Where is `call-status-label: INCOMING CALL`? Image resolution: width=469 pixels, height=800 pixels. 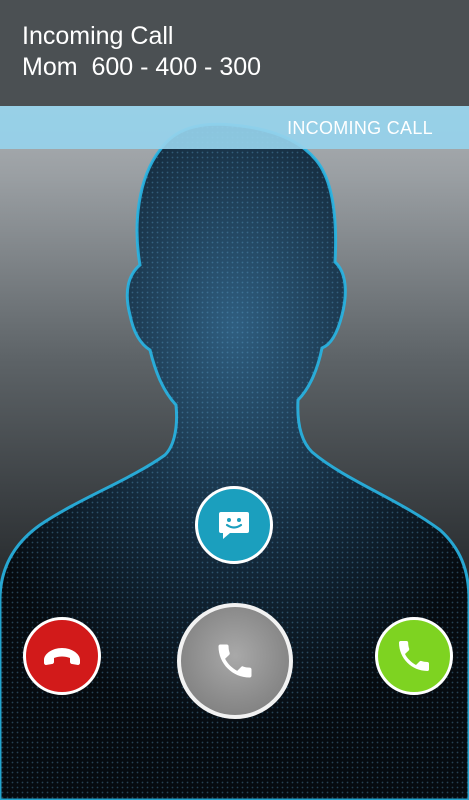 call-status-label: INCOMING CALL is located at coordinates (360, 128).